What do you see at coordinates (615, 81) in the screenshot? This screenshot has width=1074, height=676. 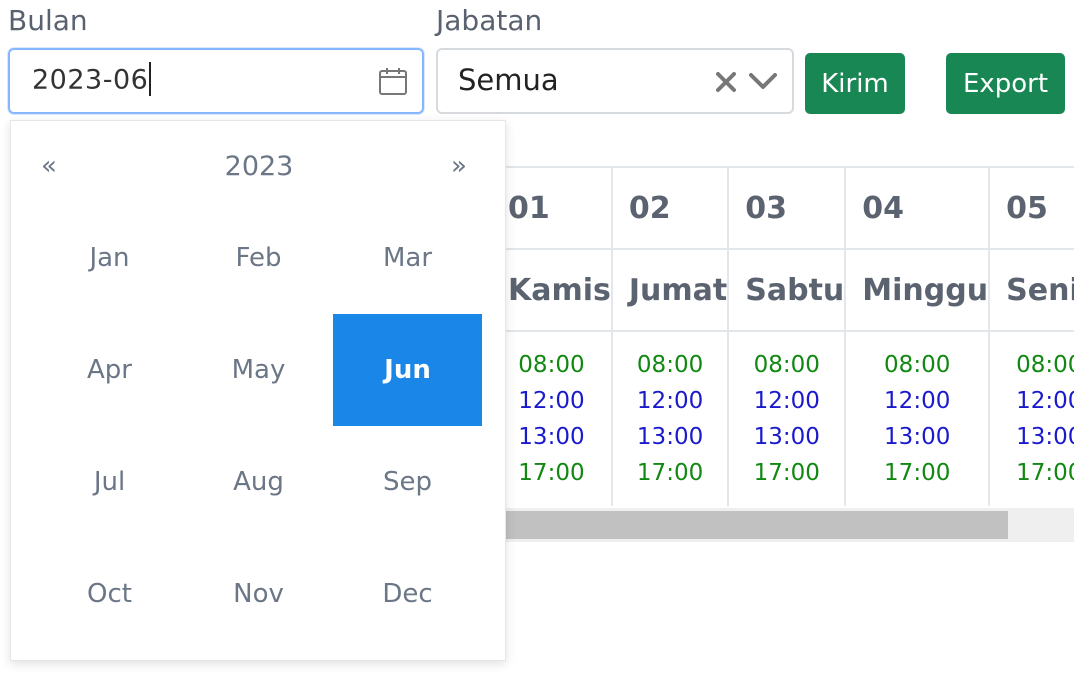 I see `position-select: Semua` at bounding box center [615, 81].